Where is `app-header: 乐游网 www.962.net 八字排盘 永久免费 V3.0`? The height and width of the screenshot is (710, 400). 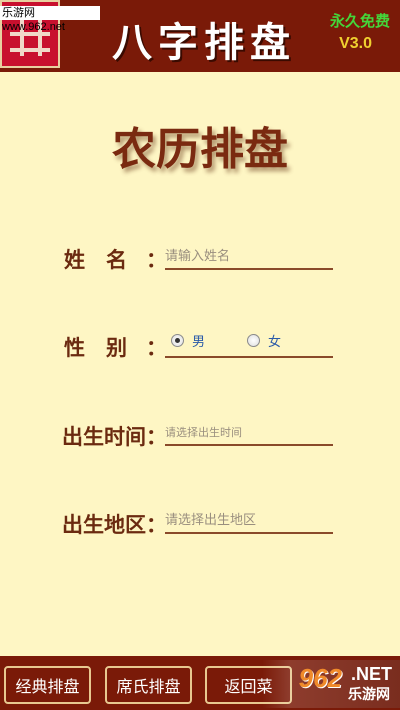
app-header: 乐游网 www.962.net 八字排盘 永久免费 V3.0 is located at coordinates (200, 36).